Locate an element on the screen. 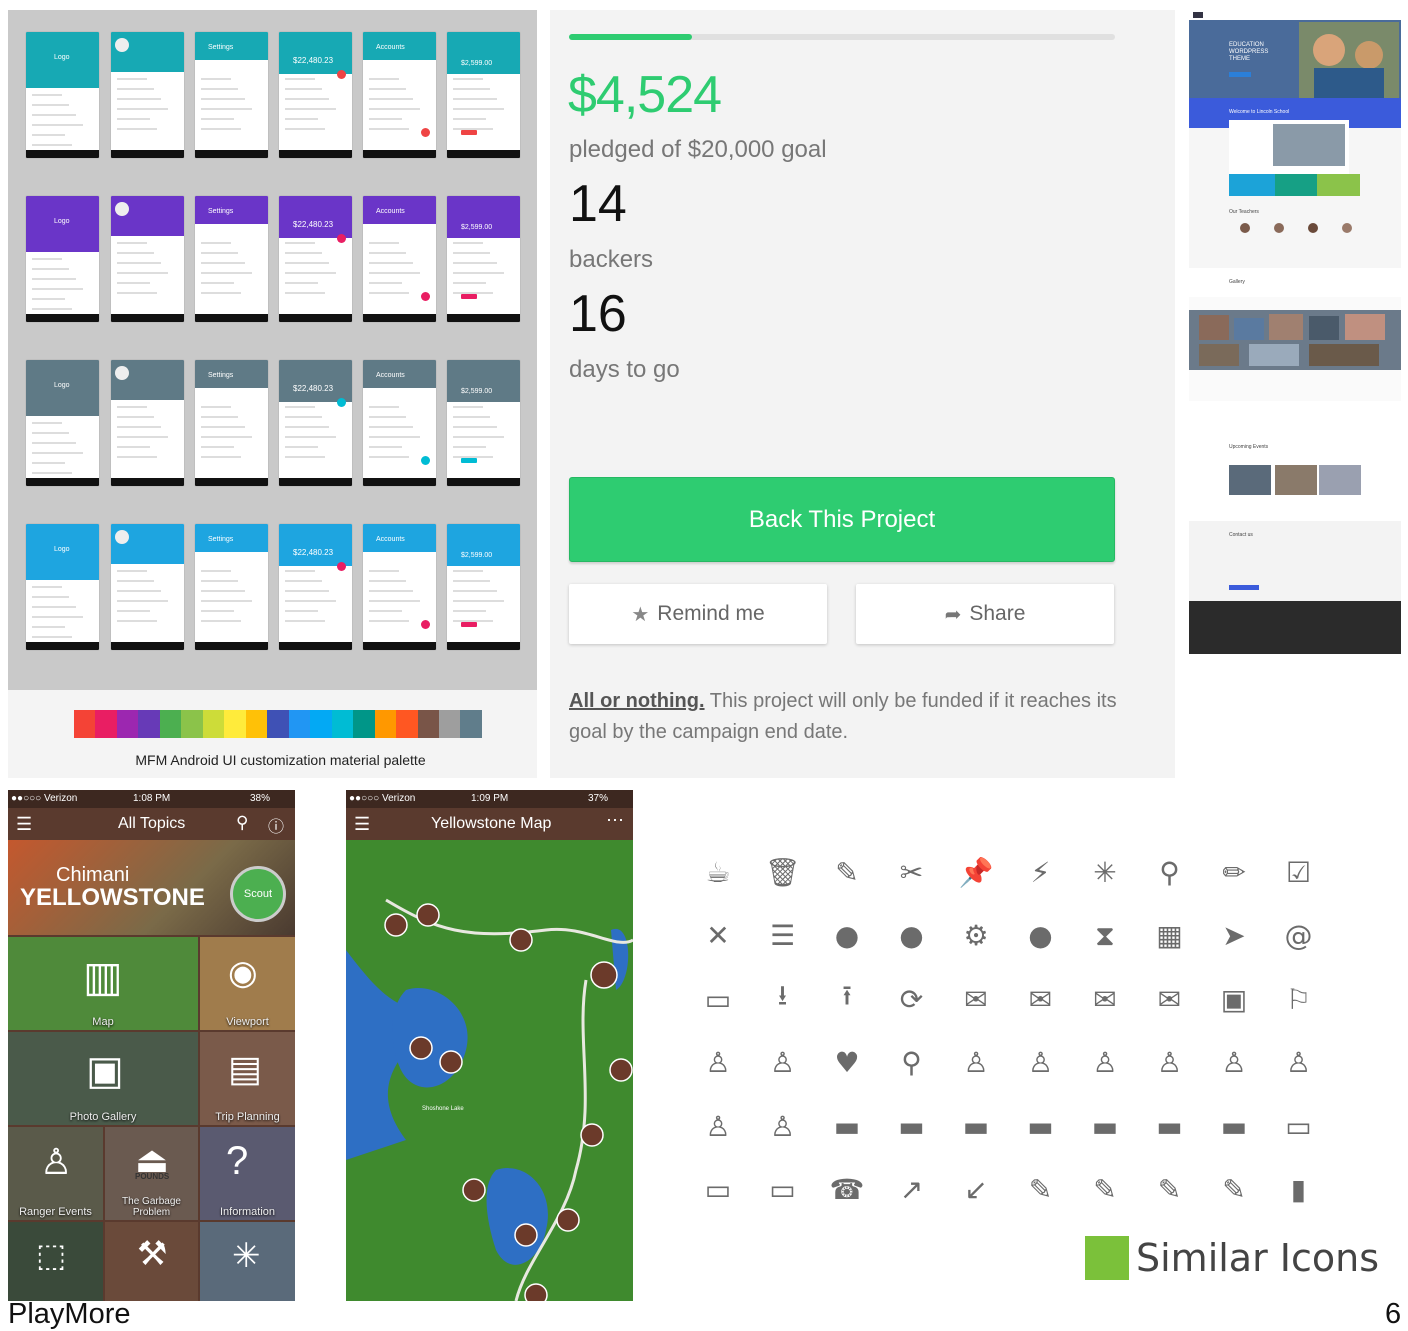 This screenshot has height=1331, width=1408. upload-icon: ⭱ is located at coordinates (847, 995).